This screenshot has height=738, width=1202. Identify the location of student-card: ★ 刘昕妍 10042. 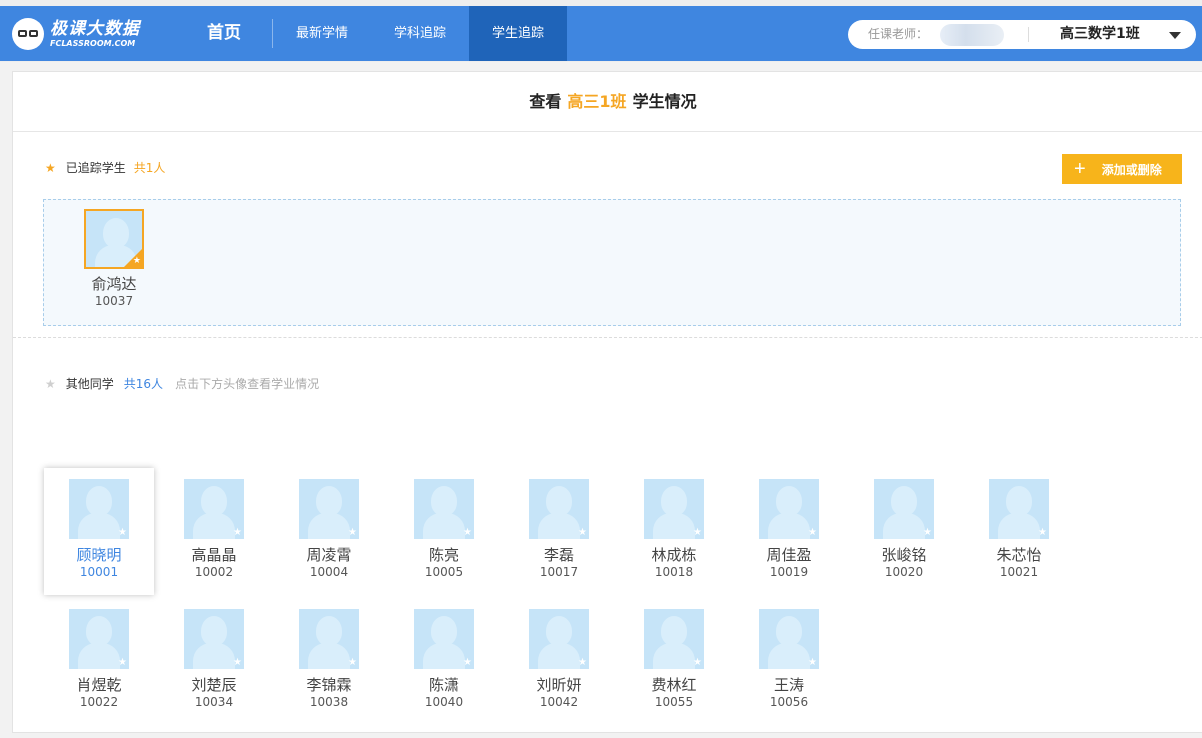
(559, 659).